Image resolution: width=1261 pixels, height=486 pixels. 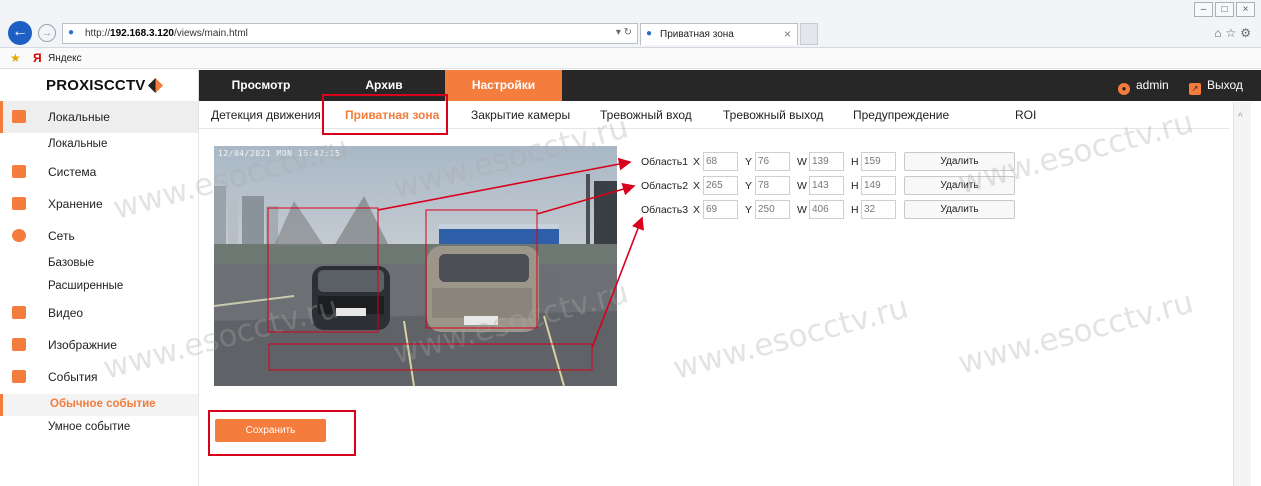 I want to click on tab-privacy-zone: Приватная зона, so click(x=392, y=115).